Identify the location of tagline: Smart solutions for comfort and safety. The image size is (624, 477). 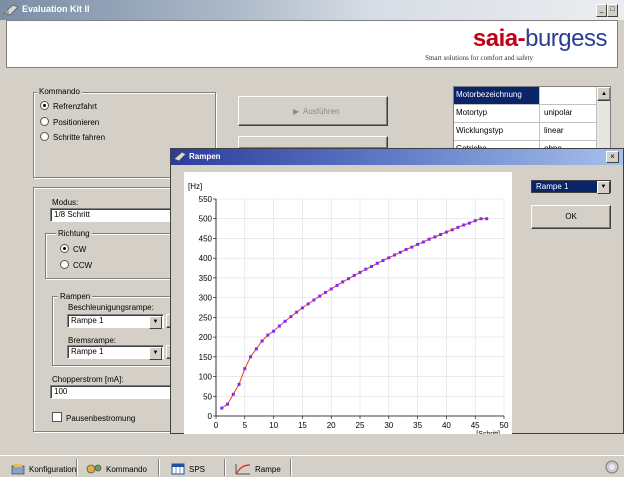
(479, 58).